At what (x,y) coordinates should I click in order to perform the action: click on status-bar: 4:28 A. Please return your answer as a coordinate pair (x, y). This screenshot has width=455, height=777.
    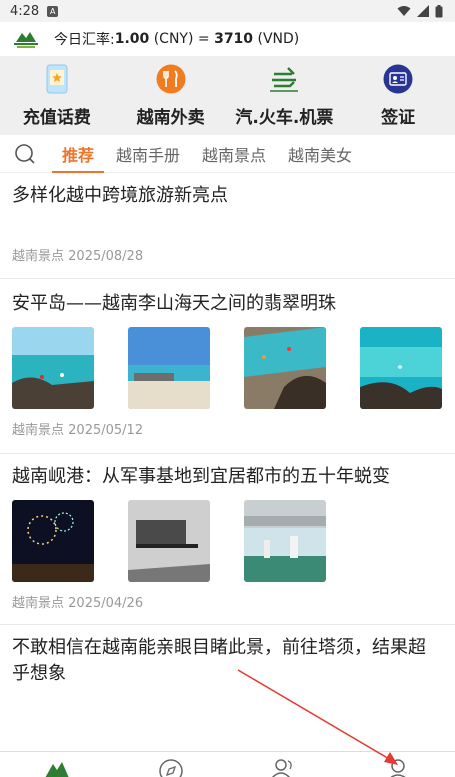
    Looking at the image, I should click on (227, 11).